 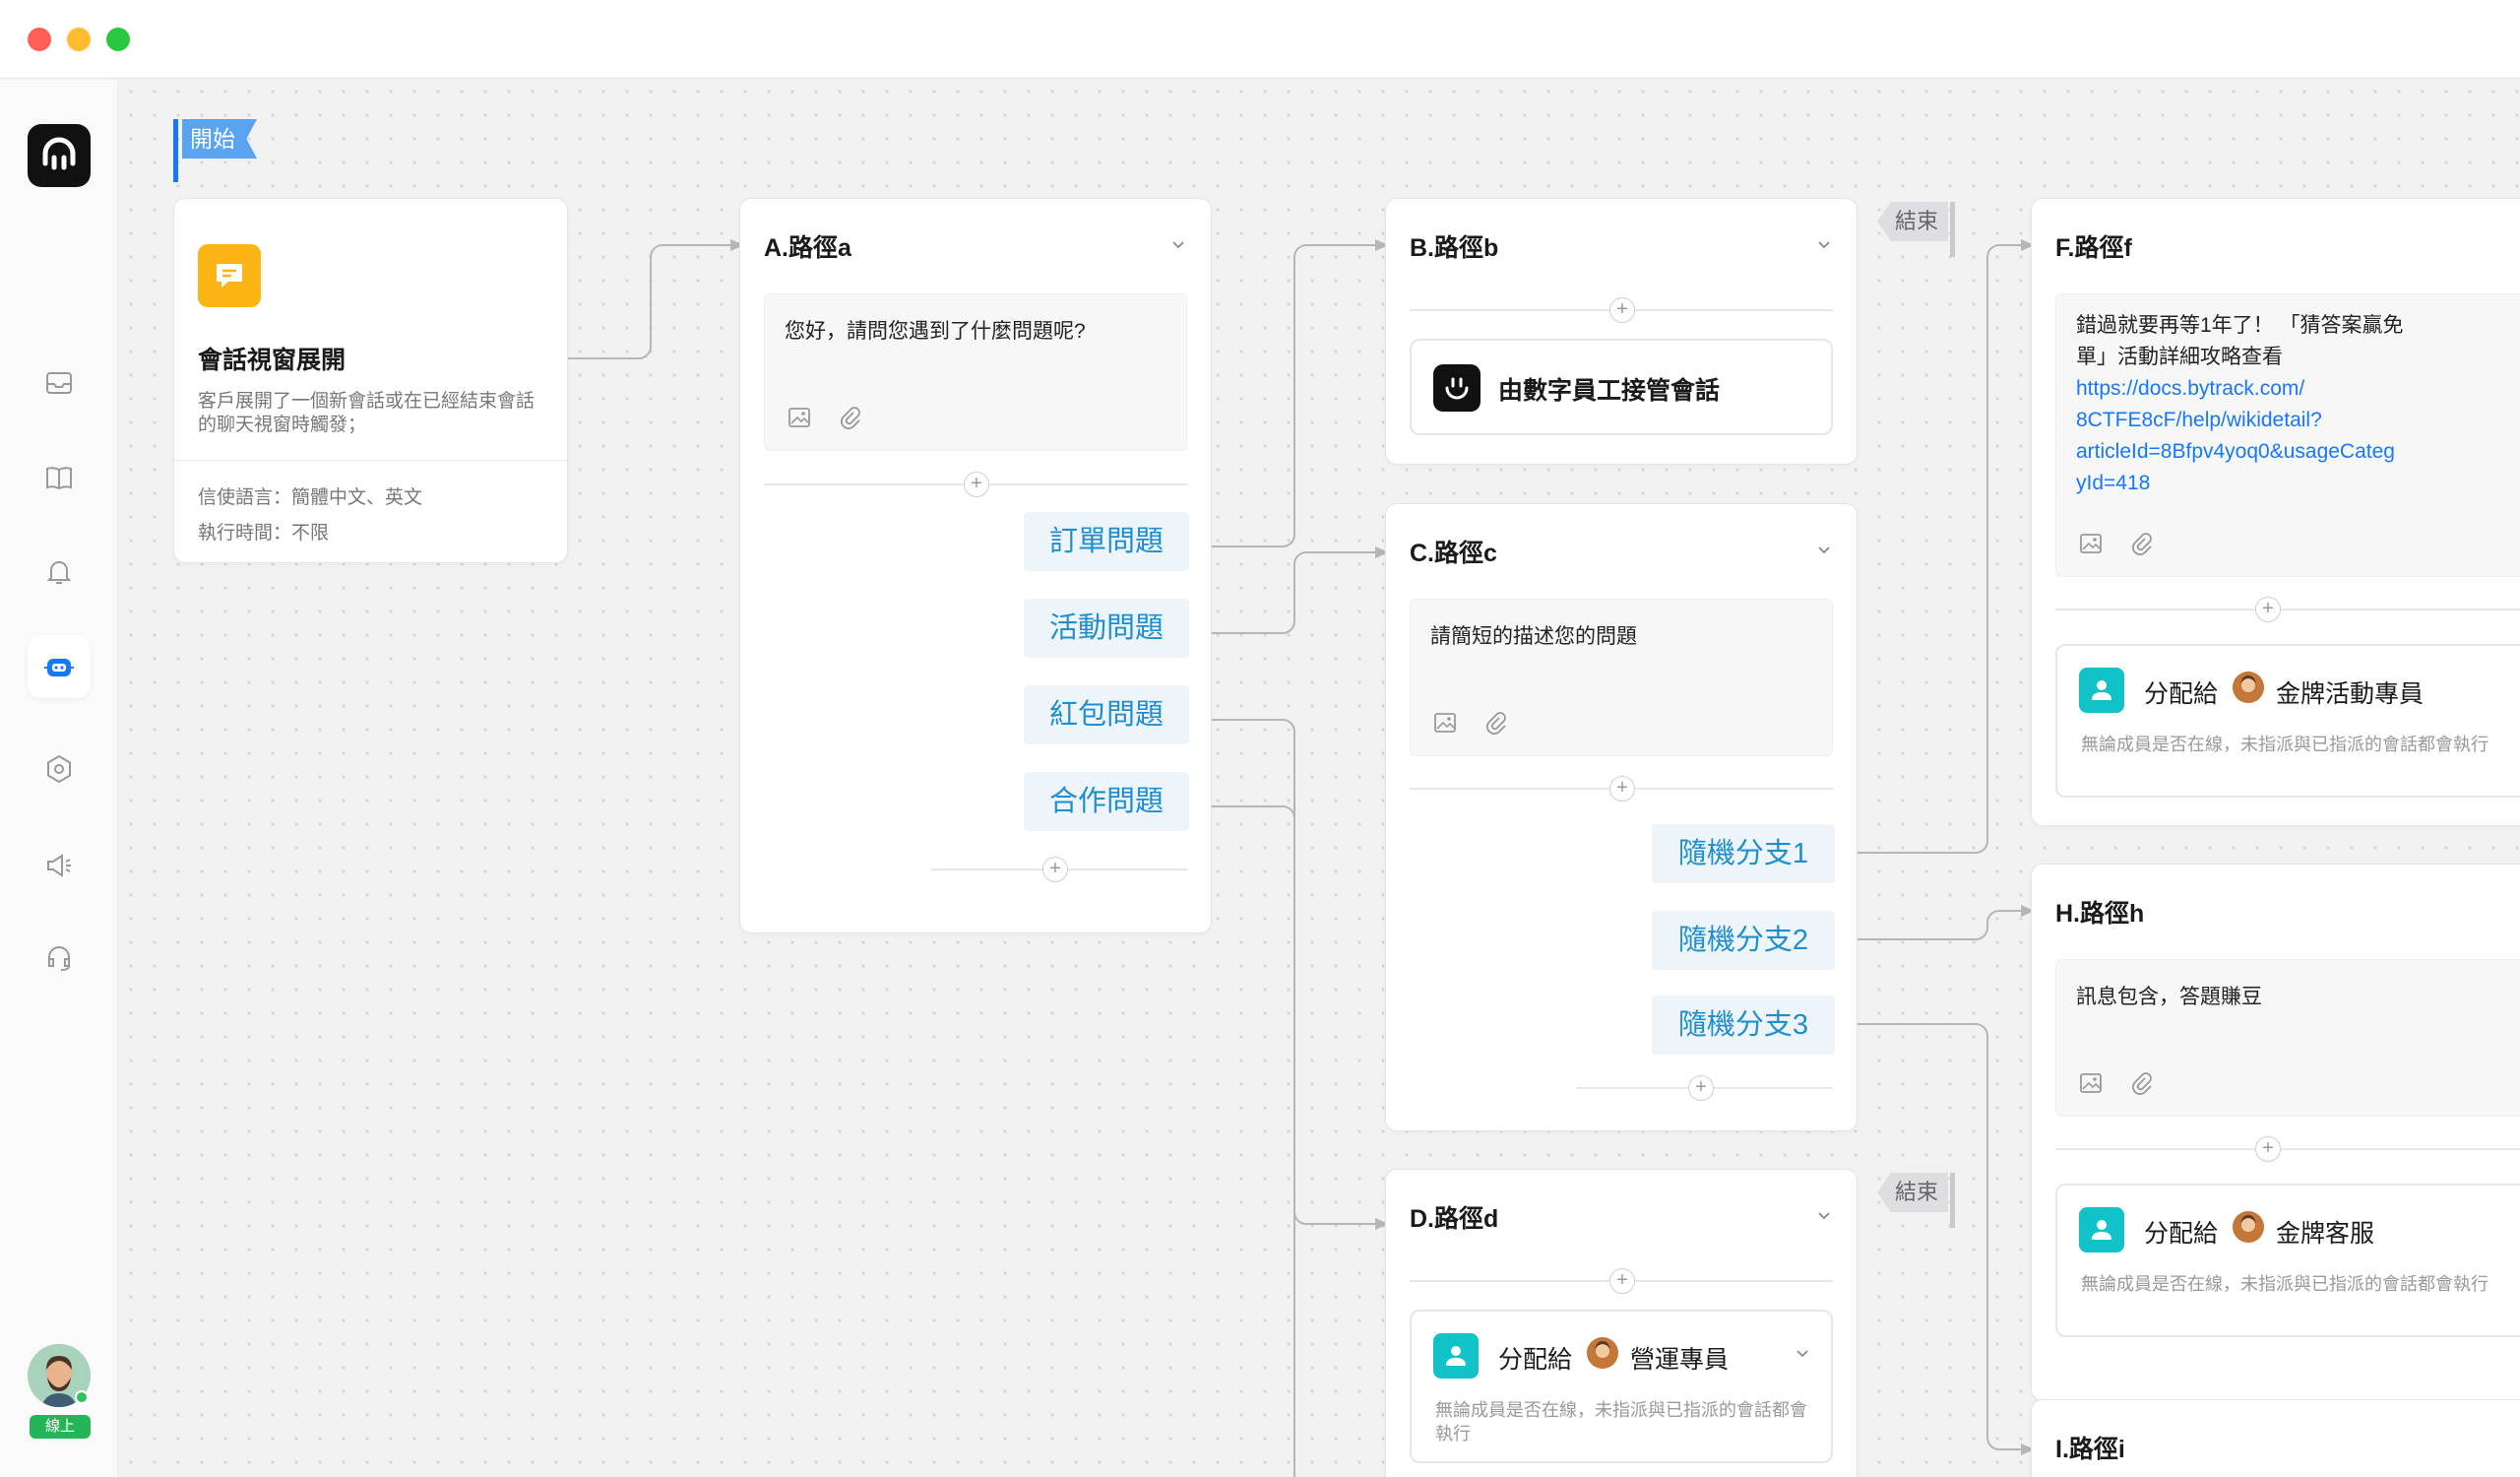 I want to click on chat-bubble-icon, so click(x=229, y=276).